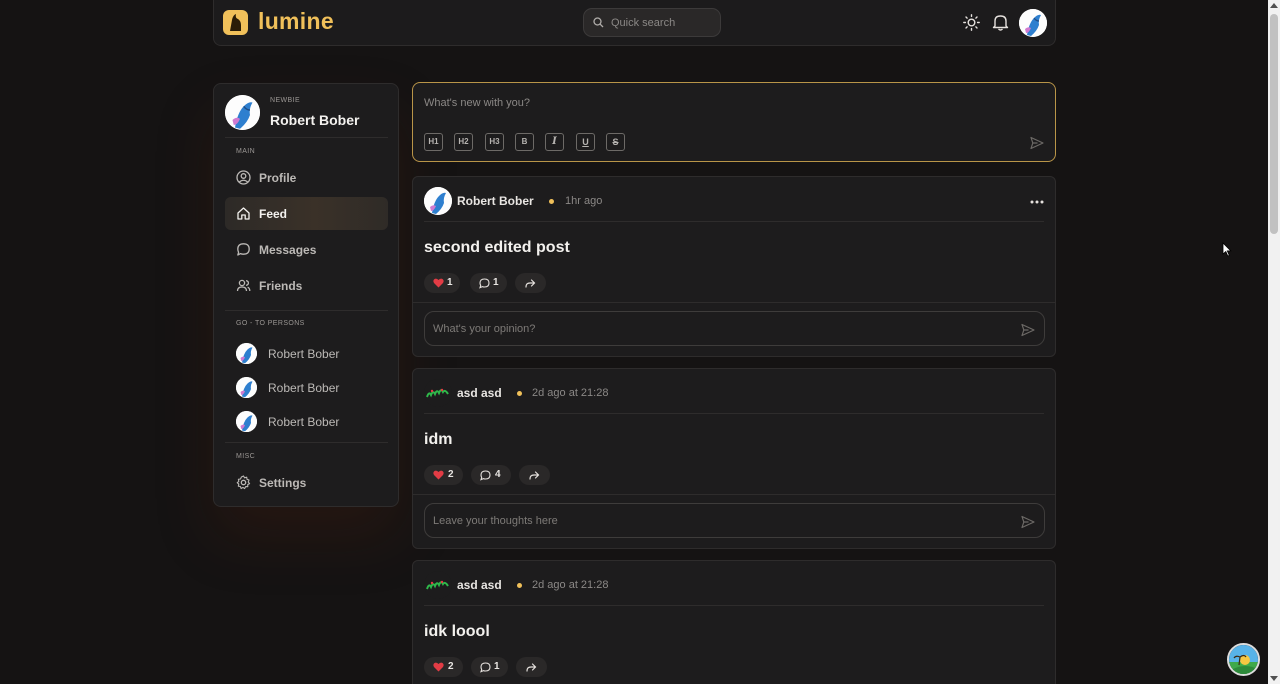  I want to click on search-icon, so click(598, 22).